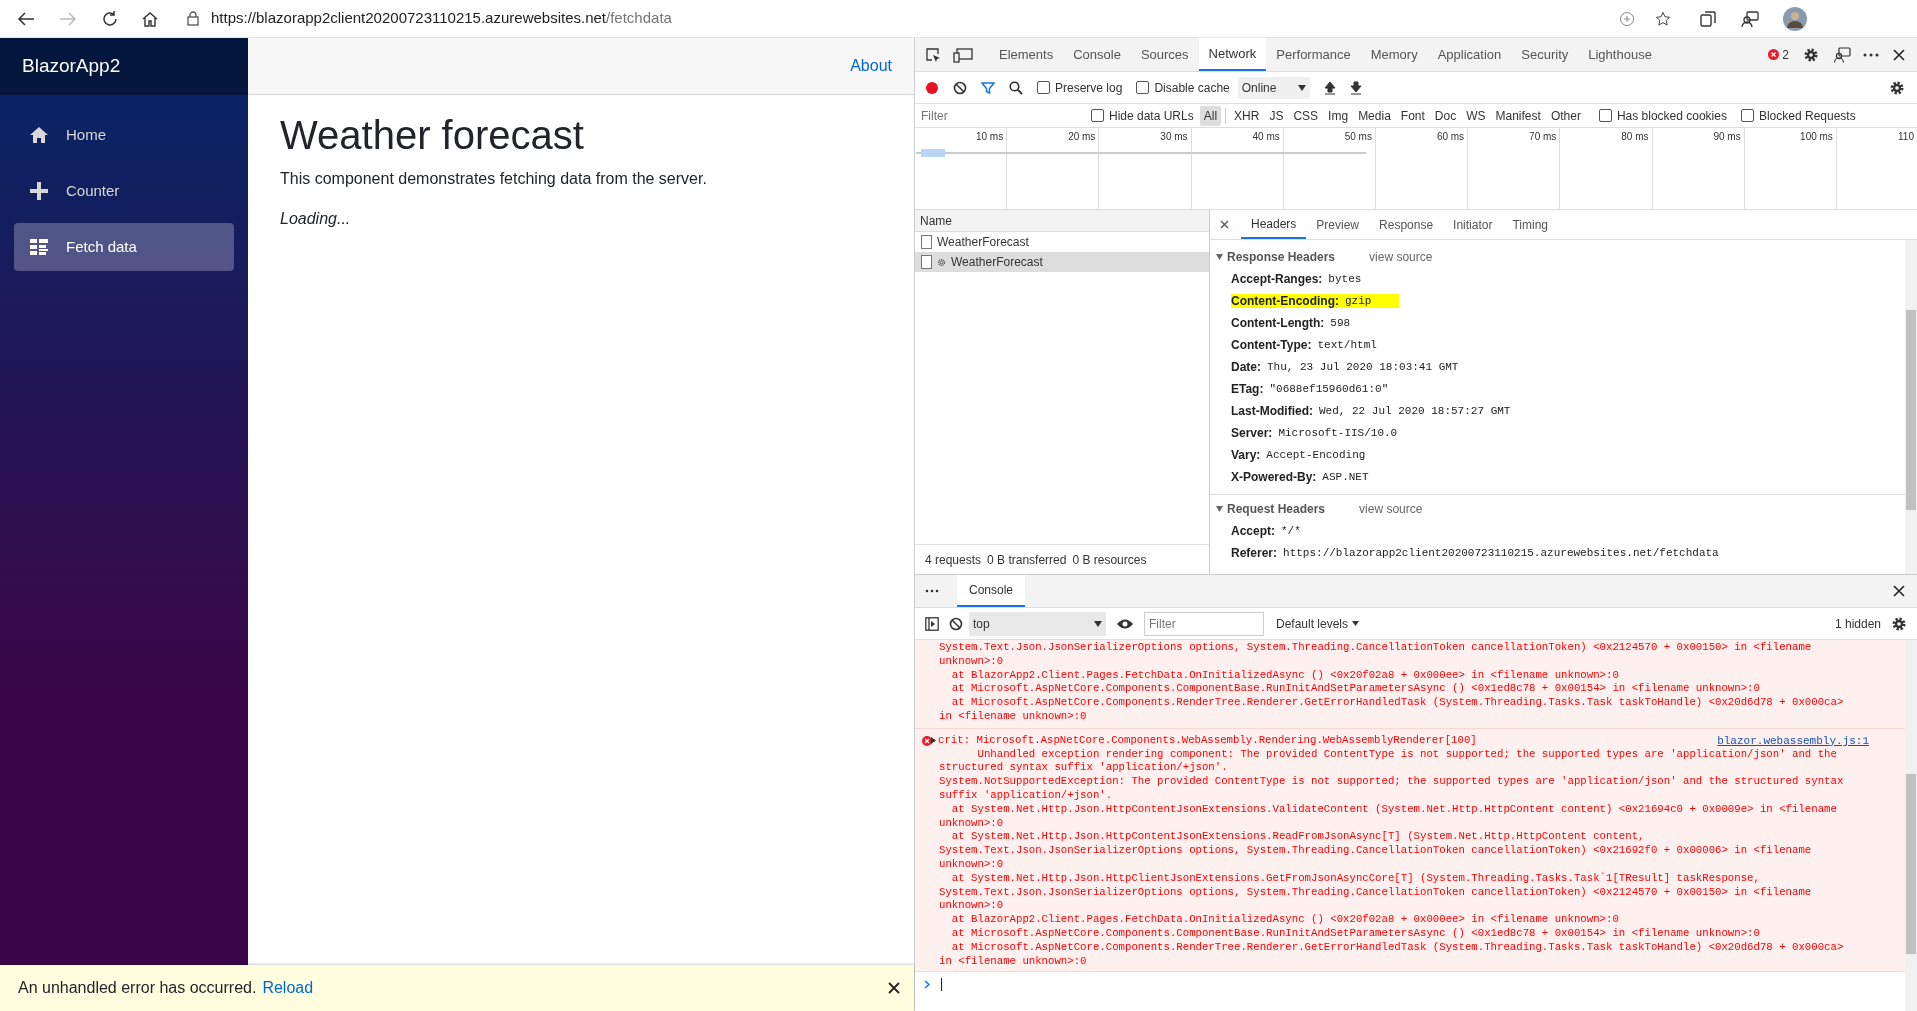 The image size is (1917, 1011). I want to click on error-count-badge: 2, so click(1778, 54).